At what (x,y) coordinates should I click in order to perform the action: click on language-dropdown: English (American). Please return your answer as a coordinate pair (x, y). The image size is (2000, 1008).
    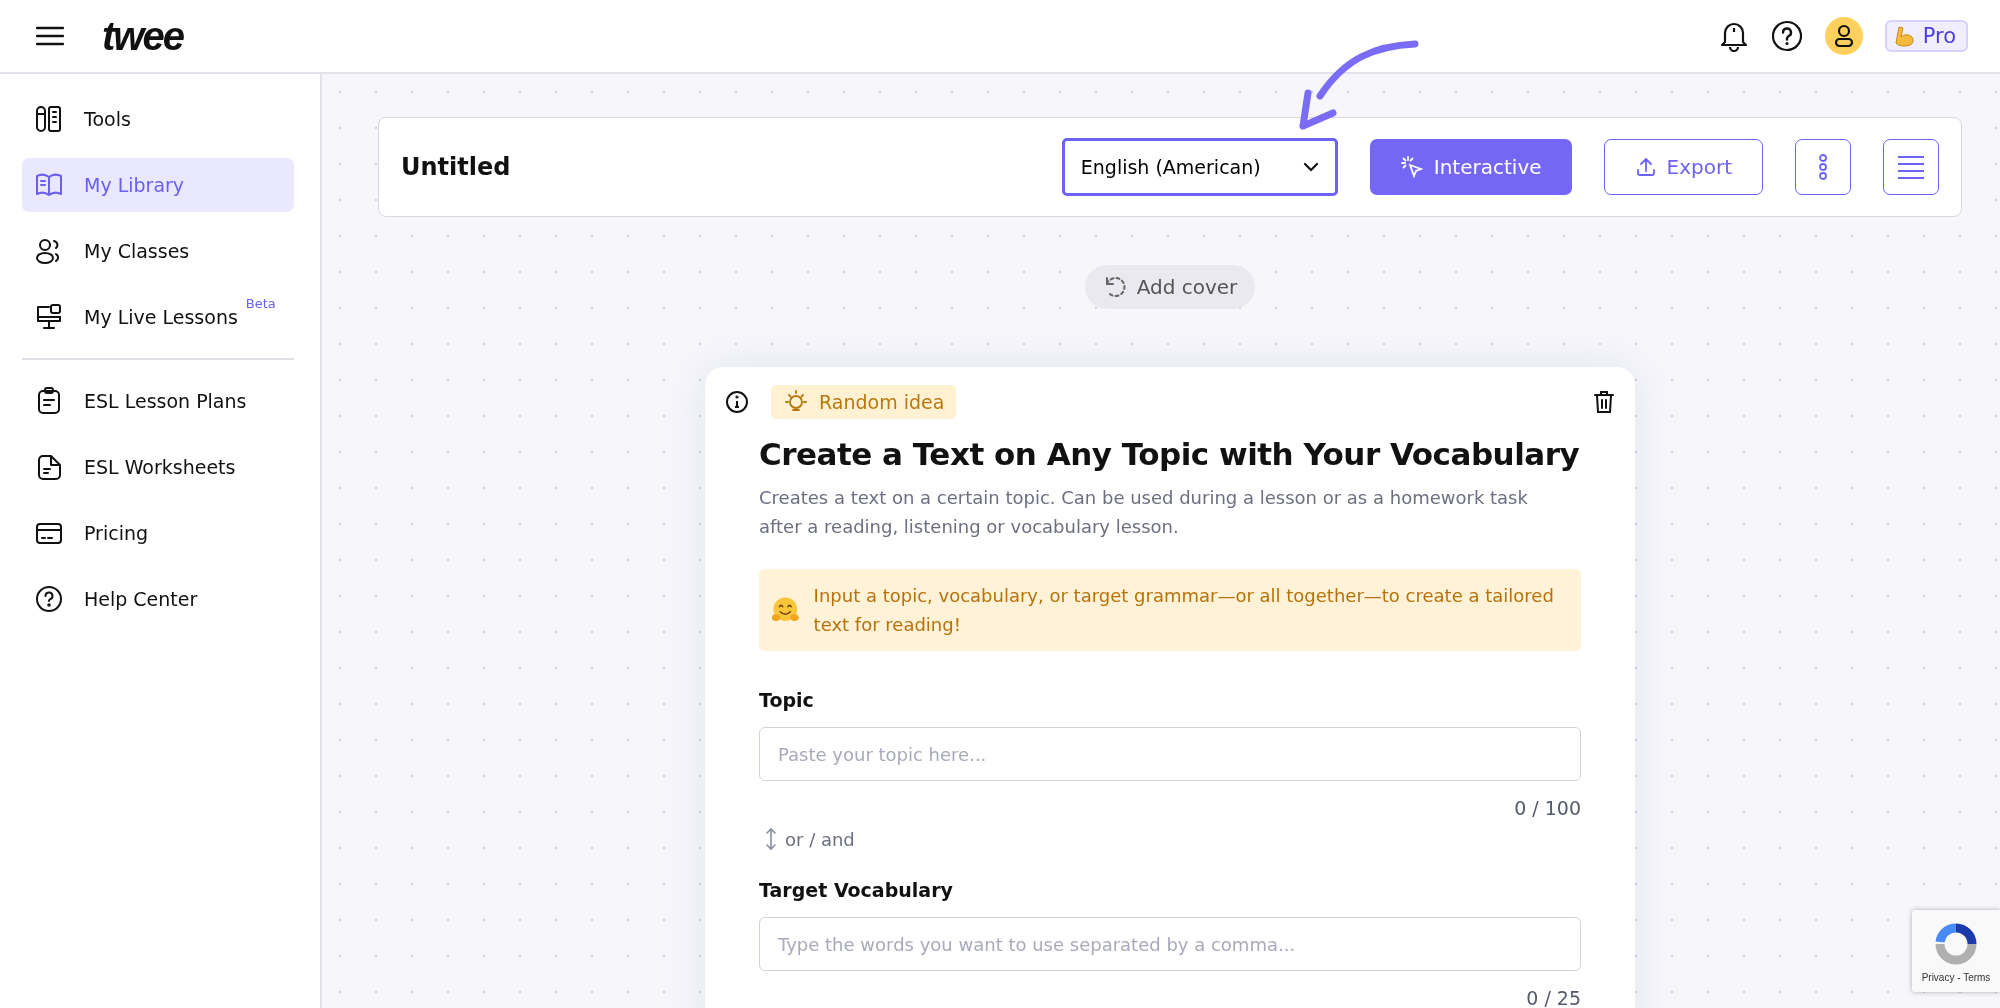
    Looking at the image, I should click on (1199, 167).